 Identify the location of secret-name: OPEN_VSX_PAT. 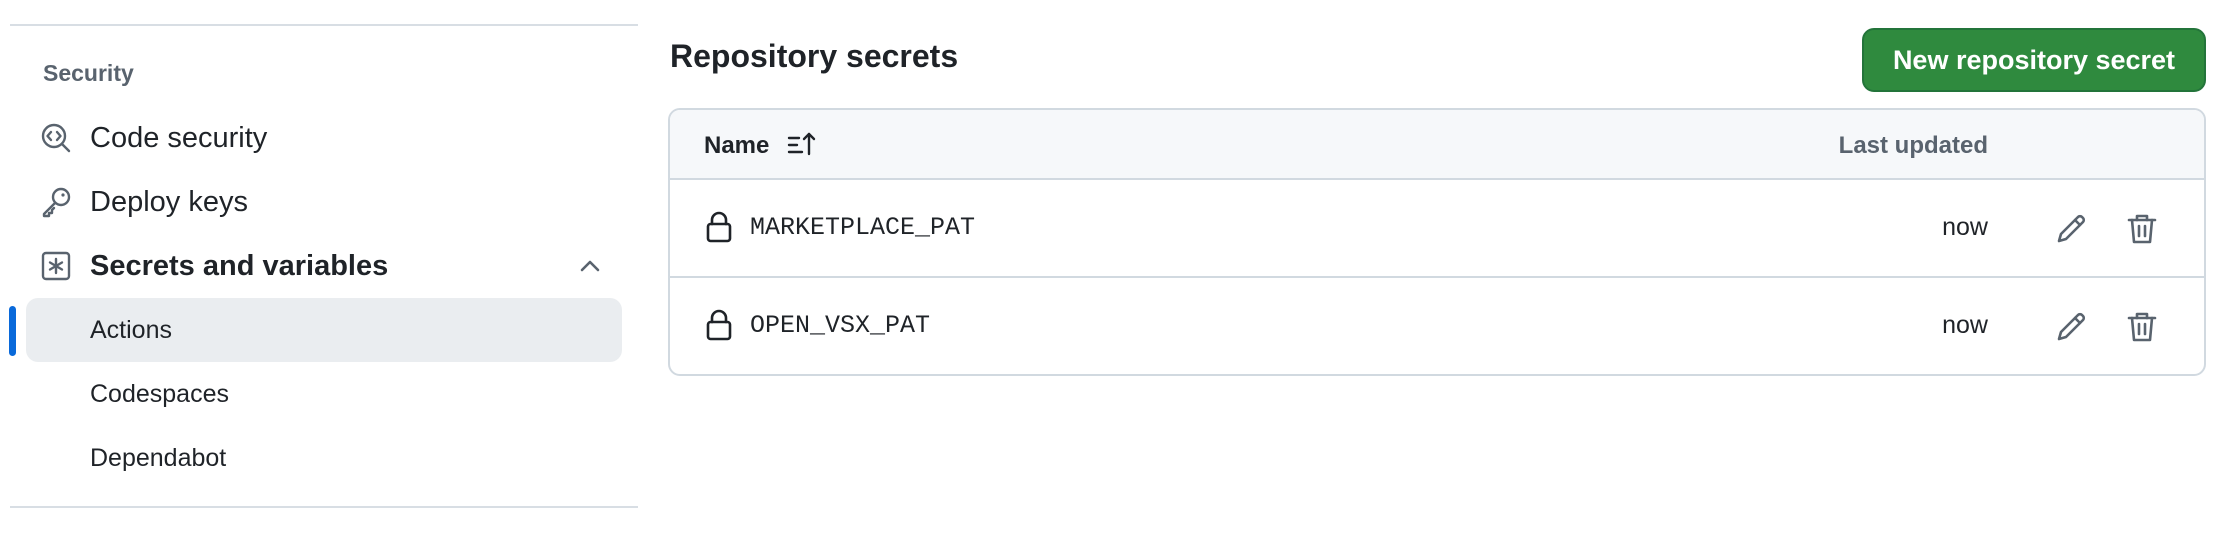
(840, 325).